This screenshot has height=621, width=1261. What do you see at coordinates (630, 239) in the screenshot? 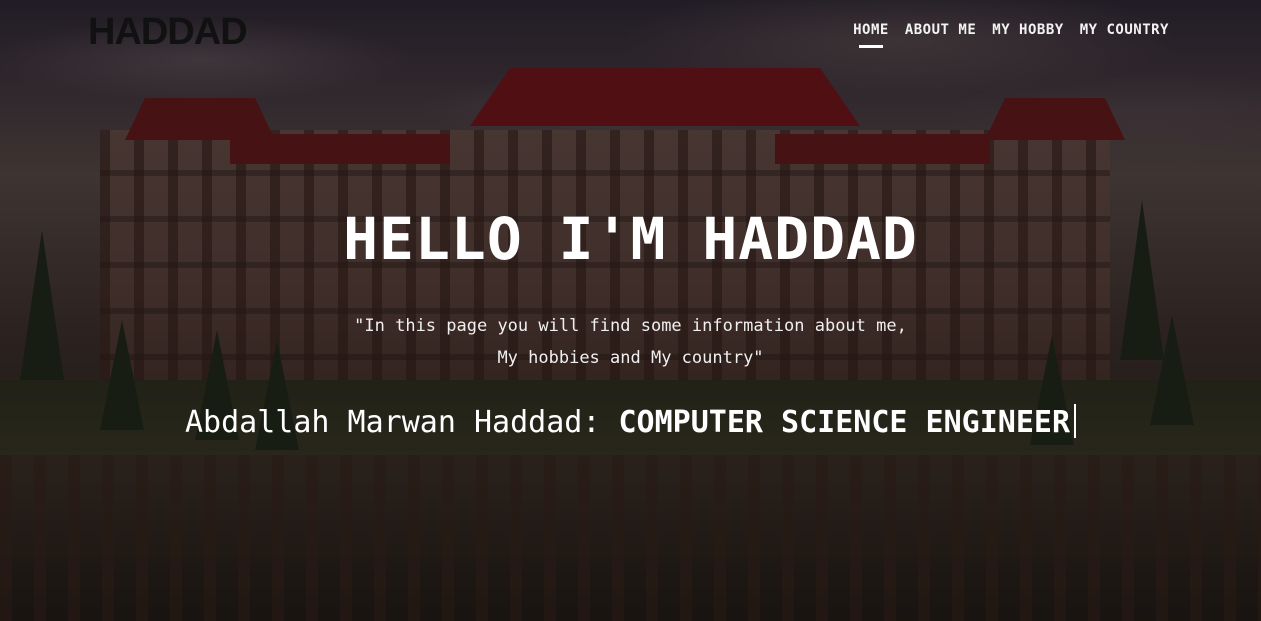
I see `hero-title: HELLO I'M HADDAD` at bounding box center [630, 239].